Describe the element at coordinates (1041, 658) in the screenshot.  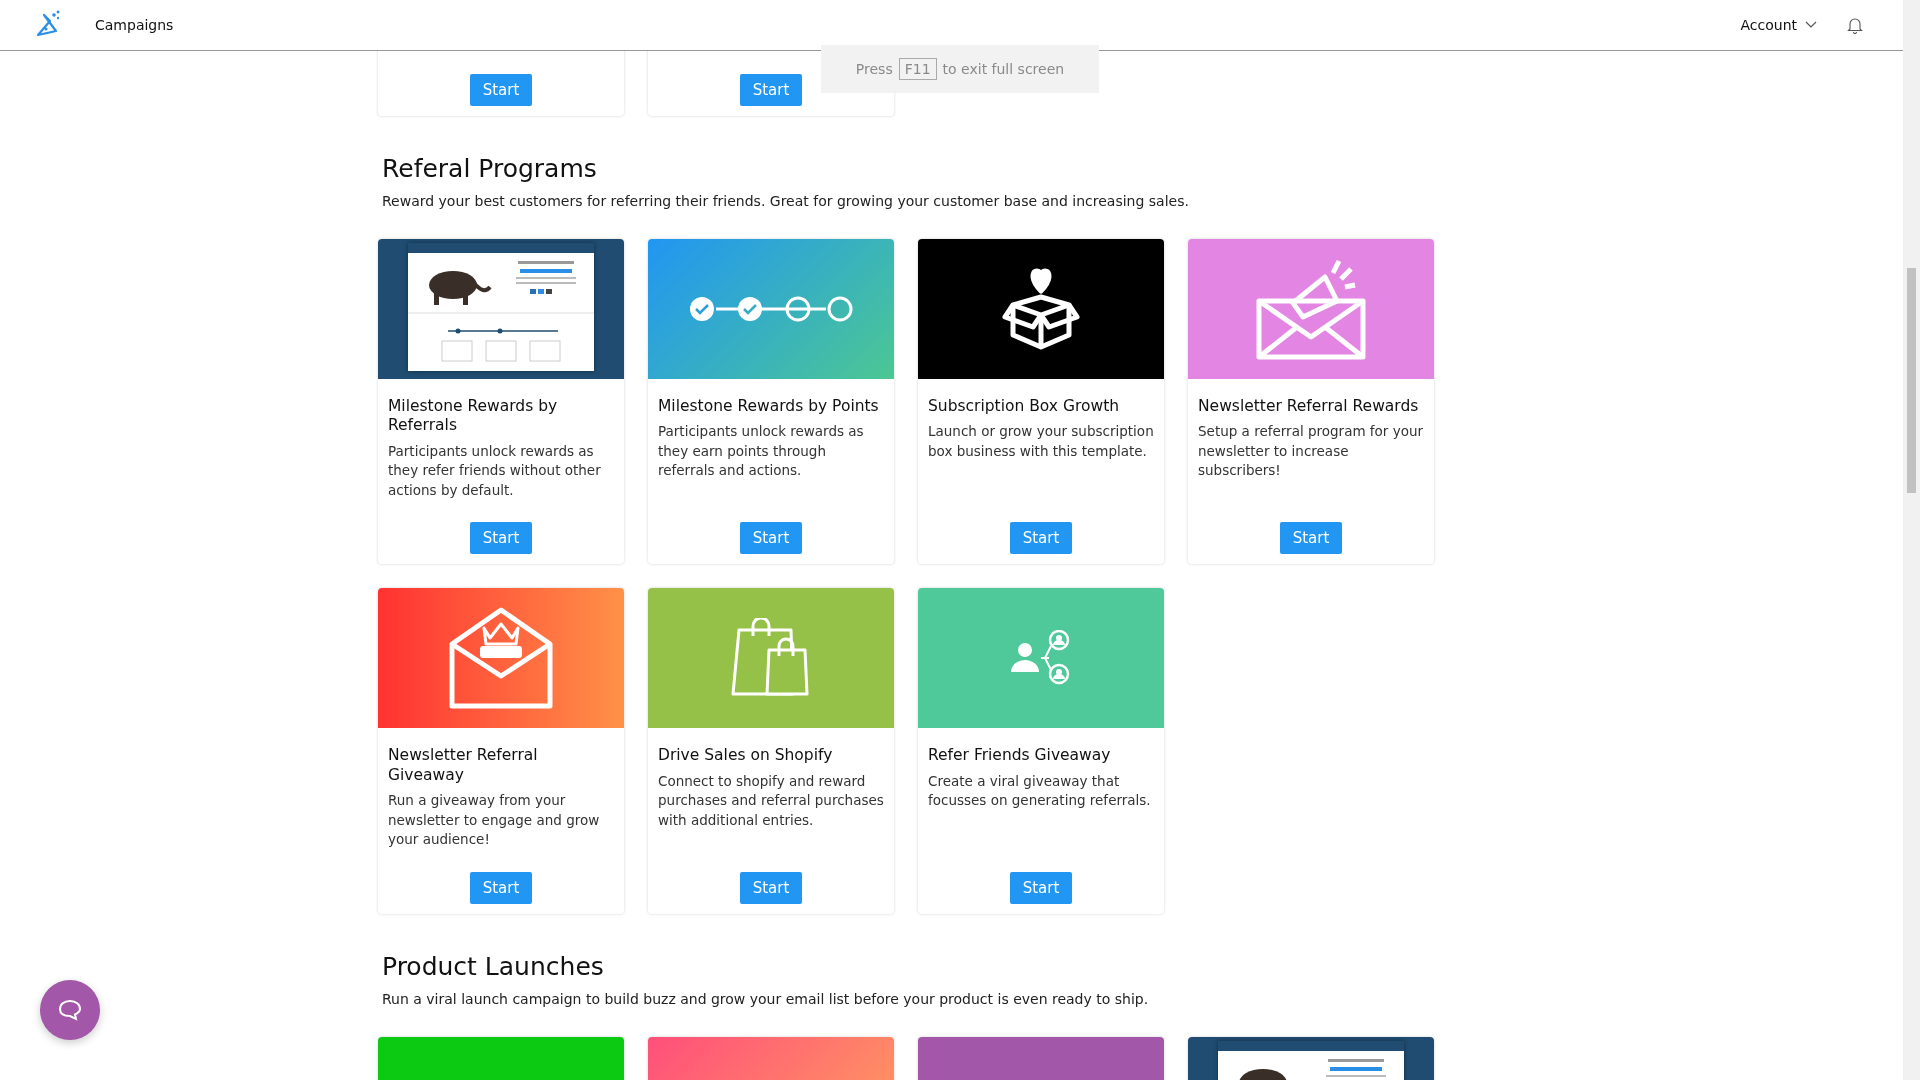
I see `referral-people-icon` at that location.